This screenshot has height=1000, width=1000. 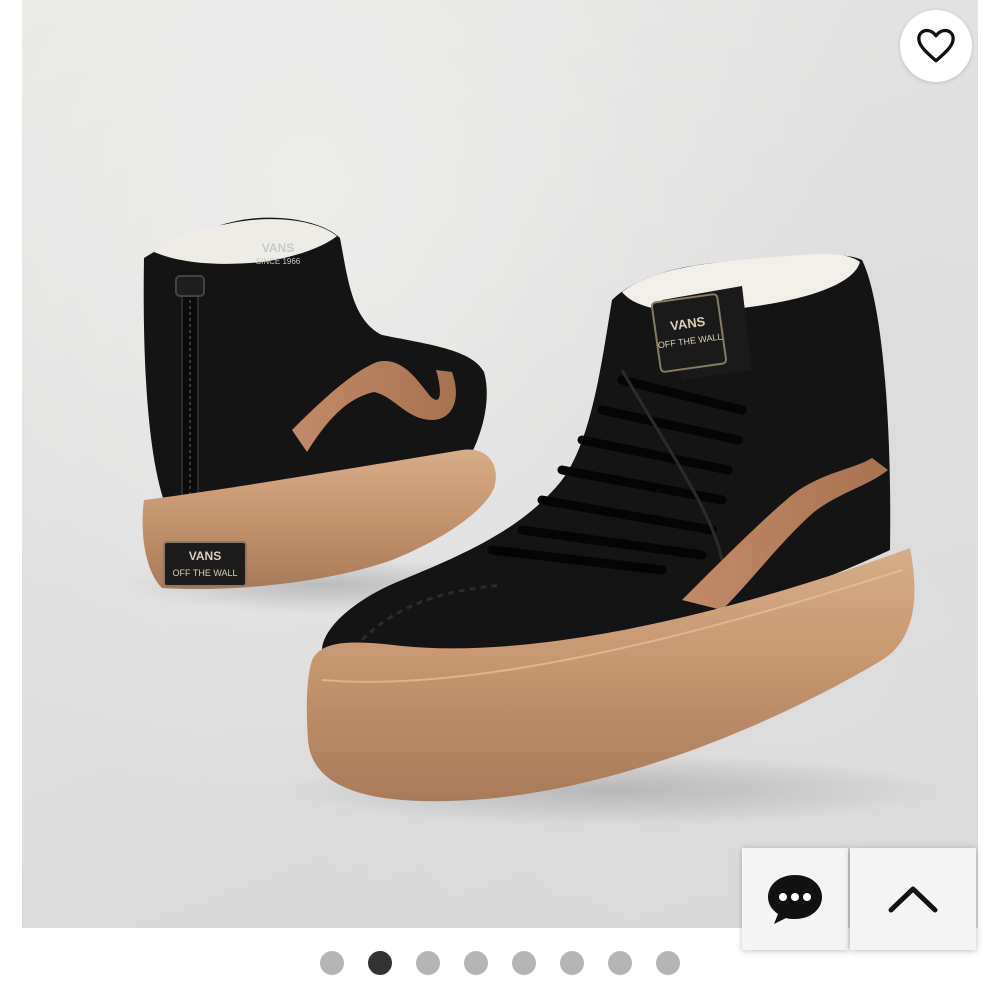 I want to click on scroll-to-top-button, so click(x=913, y=899).